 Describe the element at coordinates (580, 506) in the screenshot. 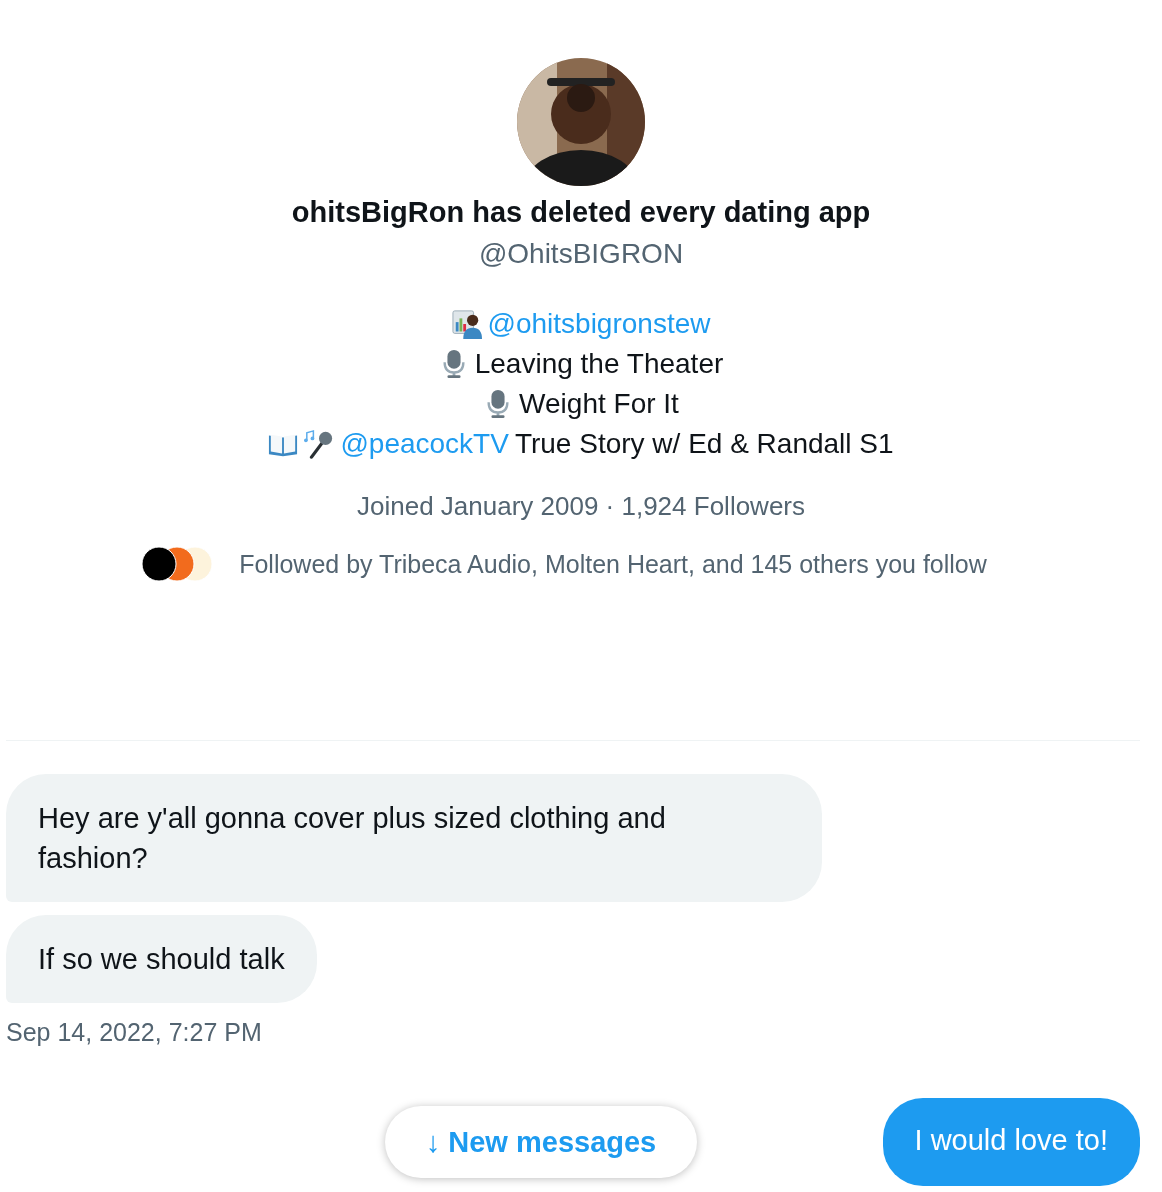

I see `joined-followers-text: Joined January 2009 · 1,924 Followers` at that location.